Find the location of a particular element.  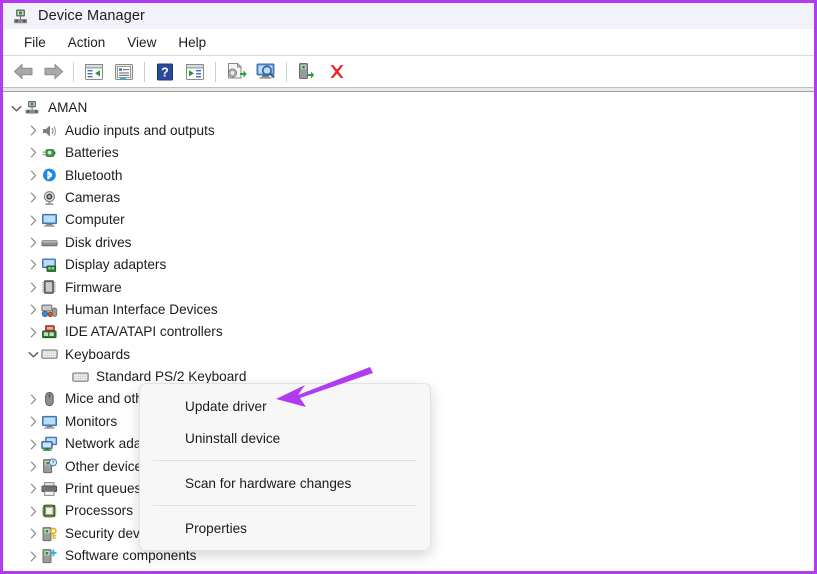

tree-item-label: AMAN is located at coordinates (68, 108).